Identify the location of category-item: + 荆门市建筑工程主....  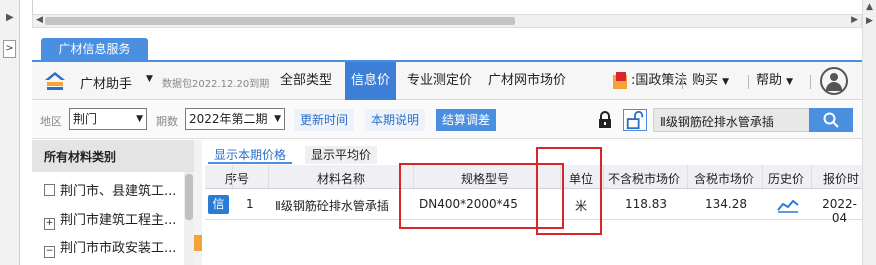
(110, 219).